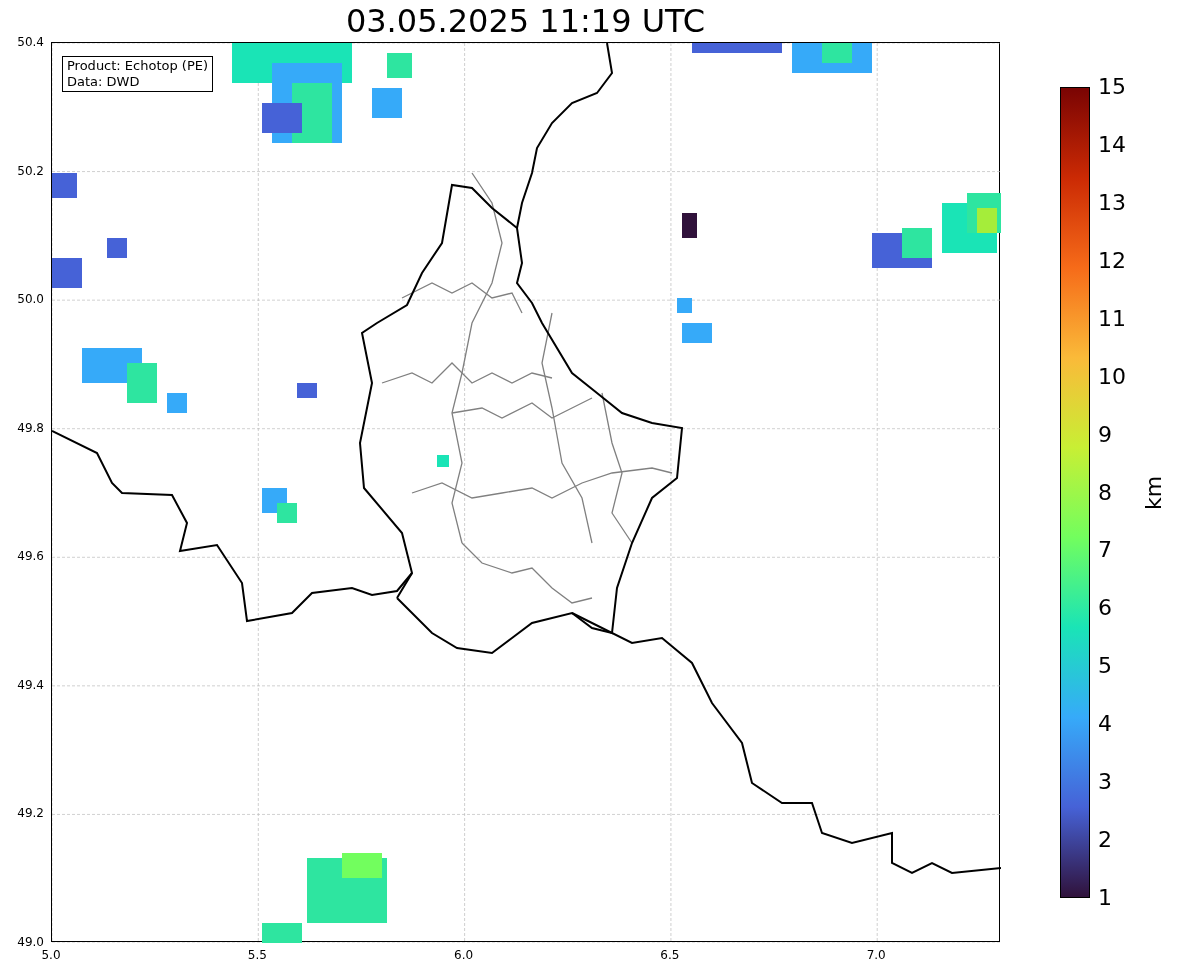 The width and height of the screenshot is (1178, 976). Describe the element at coordinates (525, 21) in the screenshot. I see `chart-title: 03.05.2025 11:19 UTC` at that location.